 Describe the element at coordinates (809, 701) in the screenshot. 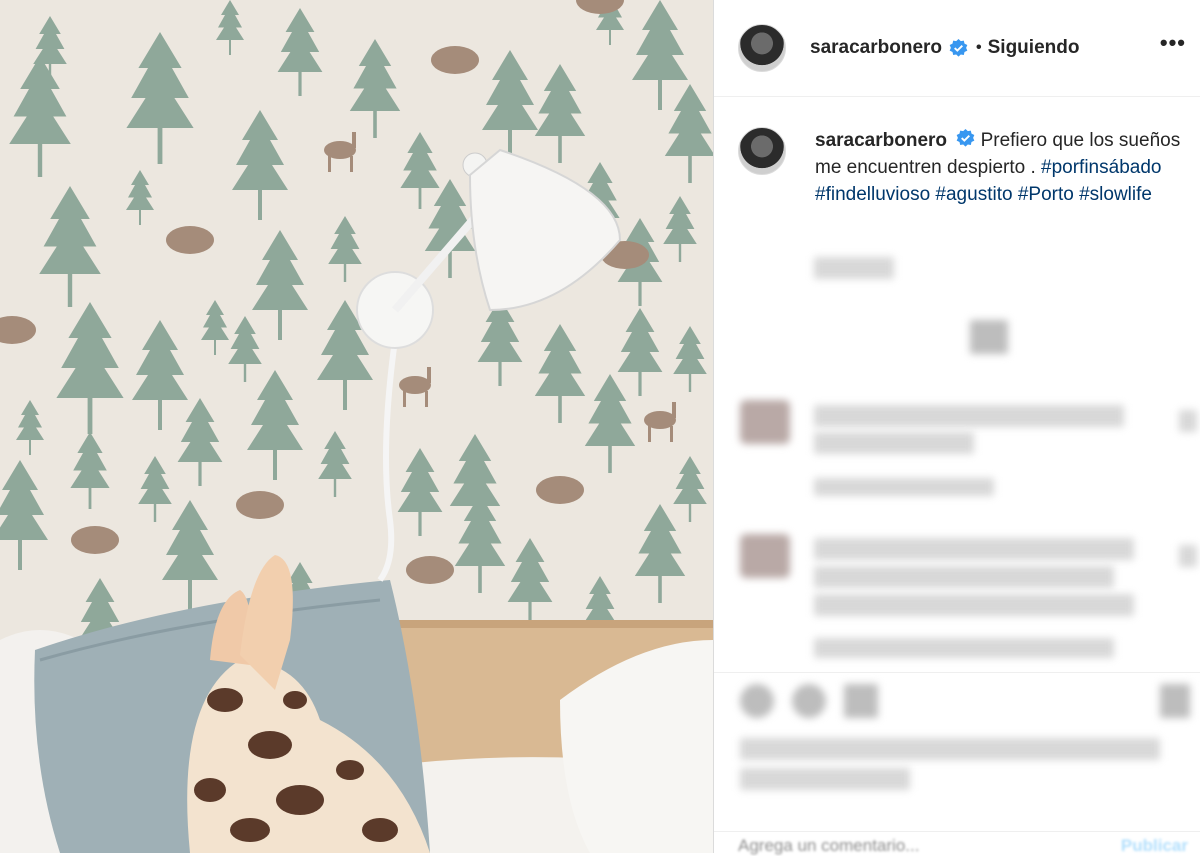

I see `comment-icon` at that location.